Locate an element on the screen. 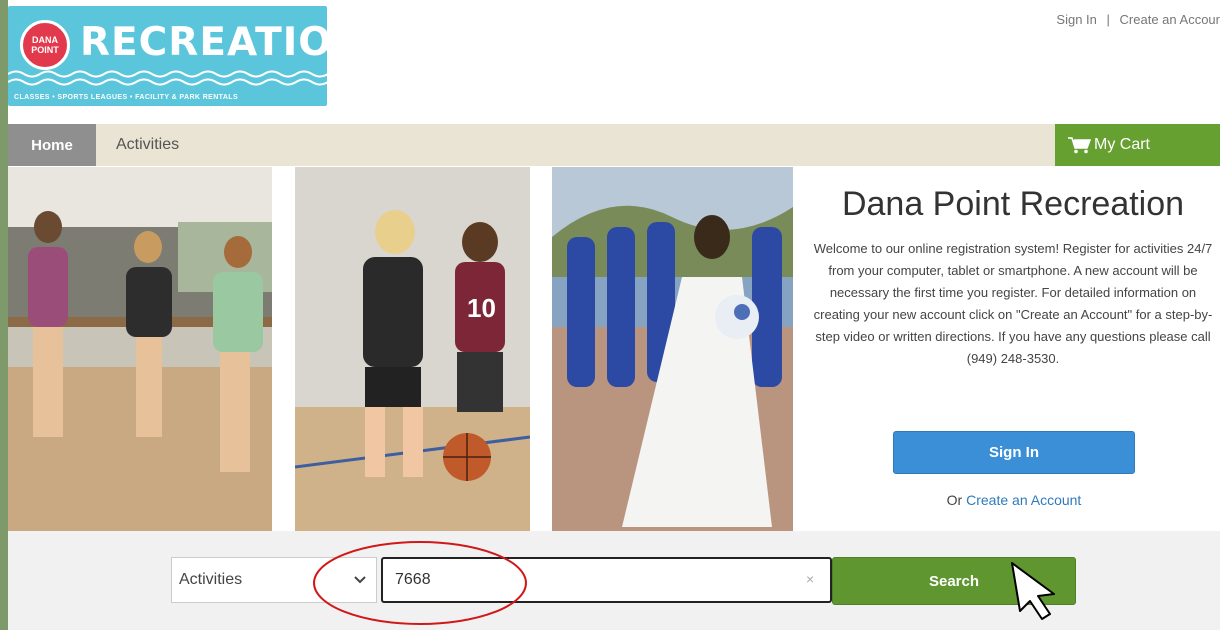  my-cart-button: My Cart is located at coordinates (1137, 145).